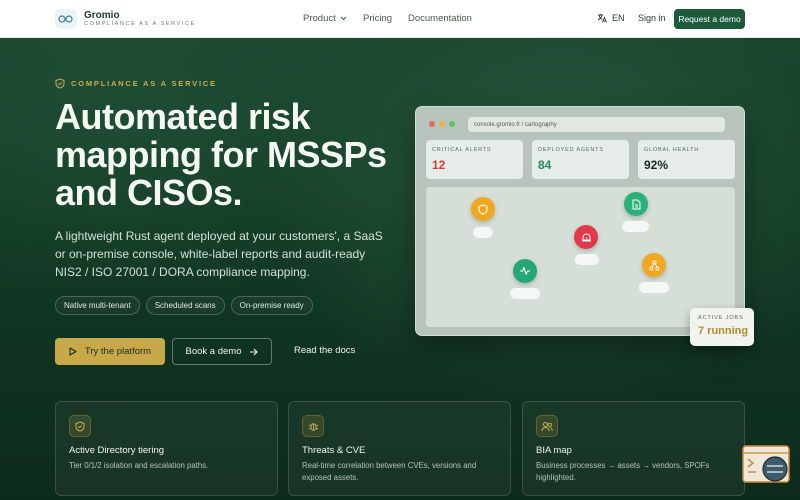 The width and height of the screenshot is (800, 500). I want to click on bug-icon, so click(313, 426).